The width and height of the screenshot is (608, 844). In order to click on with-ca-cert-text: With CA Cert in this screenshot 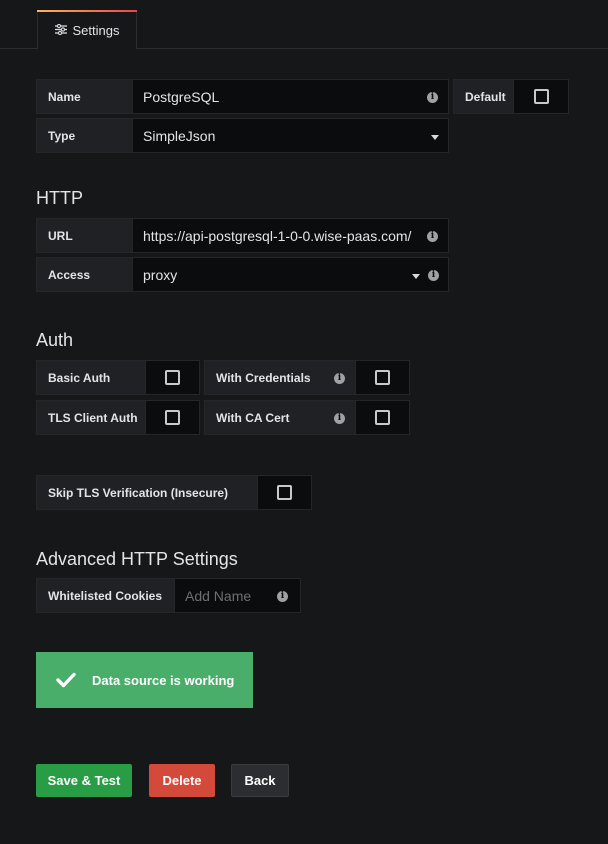, I will do `click(253, 417)`.